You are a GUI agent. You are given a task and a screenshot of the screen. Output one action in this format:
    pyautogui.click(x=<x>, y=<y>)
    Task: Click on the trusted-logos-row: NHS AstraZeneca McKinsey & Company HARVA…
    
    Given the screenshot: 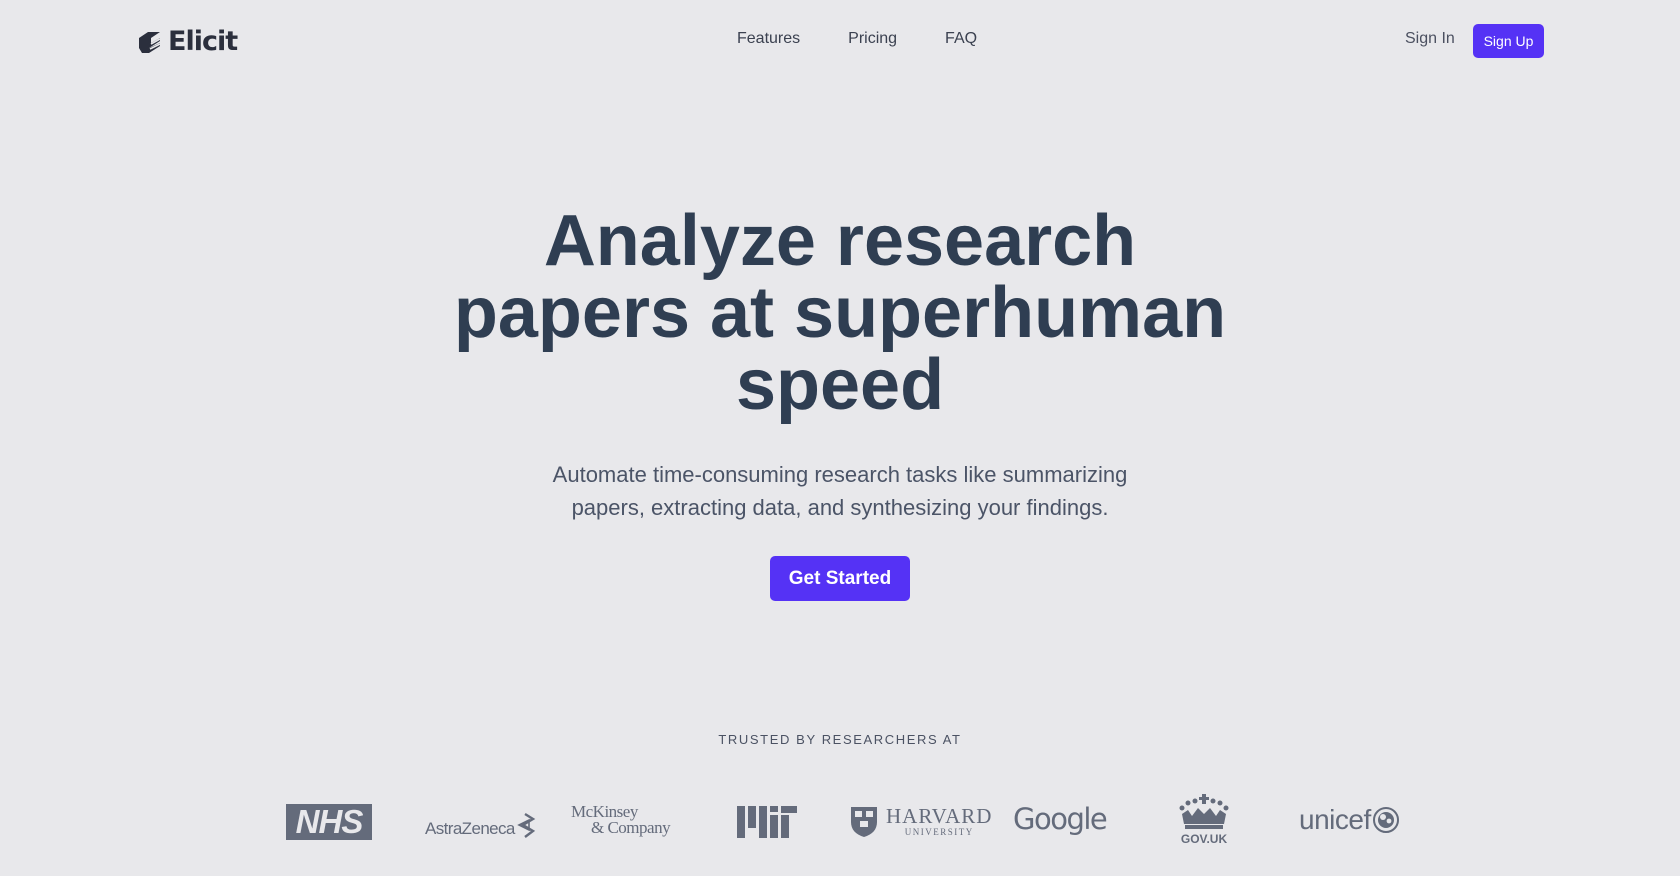 What is the action you would take?
    pyautogui.click(x=840, y=822)
    